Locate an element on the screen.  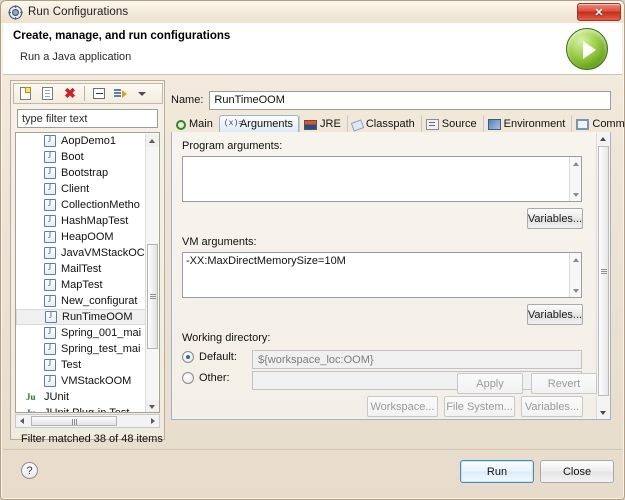
tab-environment: Environment is located at coordinates (527, 123).